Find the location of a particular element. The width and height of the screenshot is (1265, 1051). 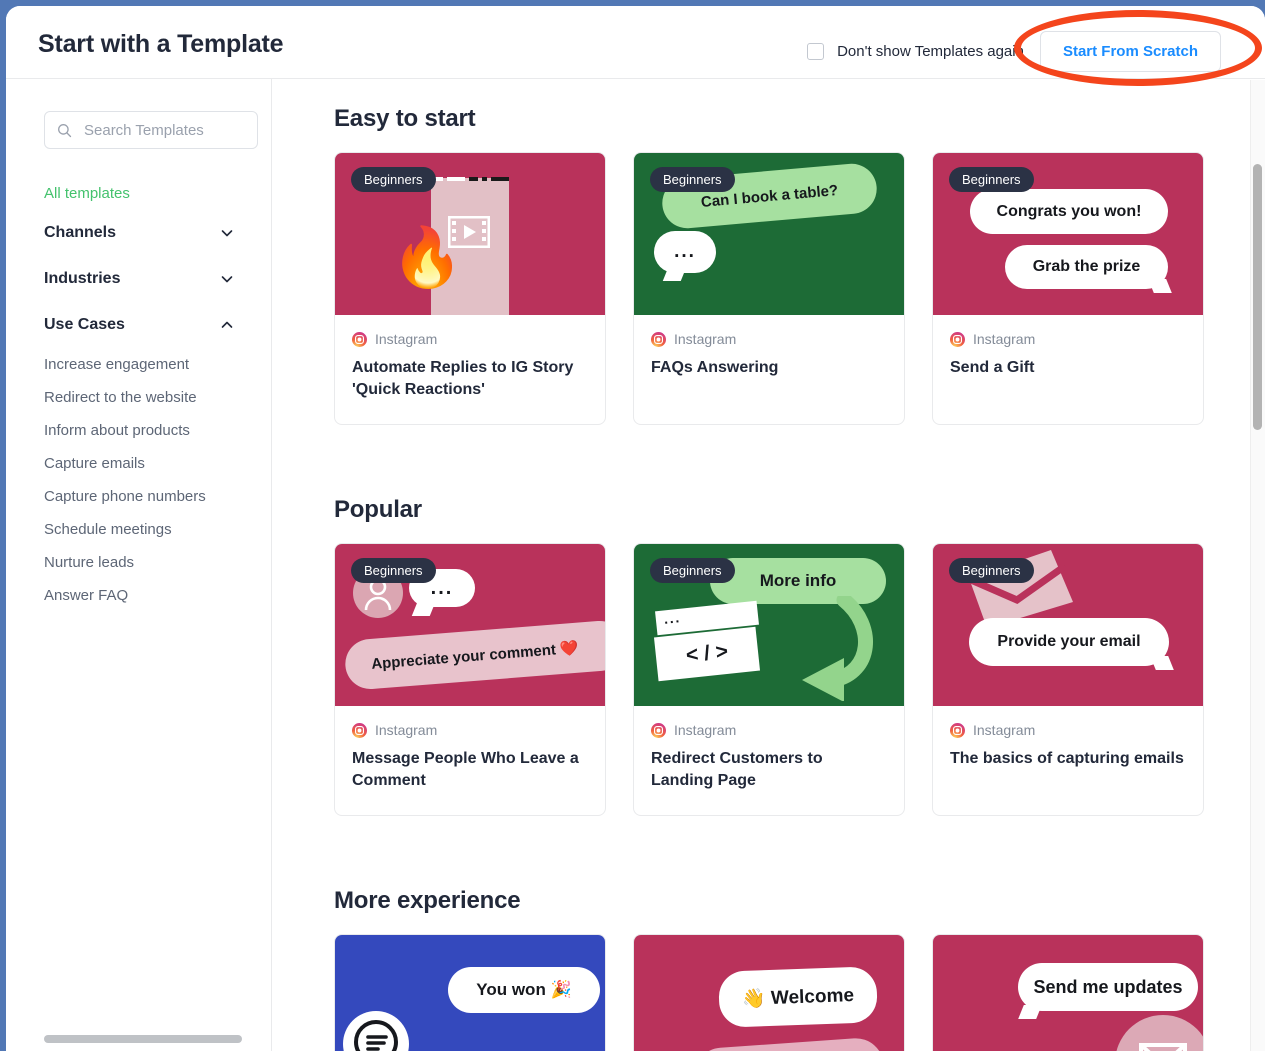

template-card-title: Redirect Customers to Landing Page is located at coordinates (737, 770).